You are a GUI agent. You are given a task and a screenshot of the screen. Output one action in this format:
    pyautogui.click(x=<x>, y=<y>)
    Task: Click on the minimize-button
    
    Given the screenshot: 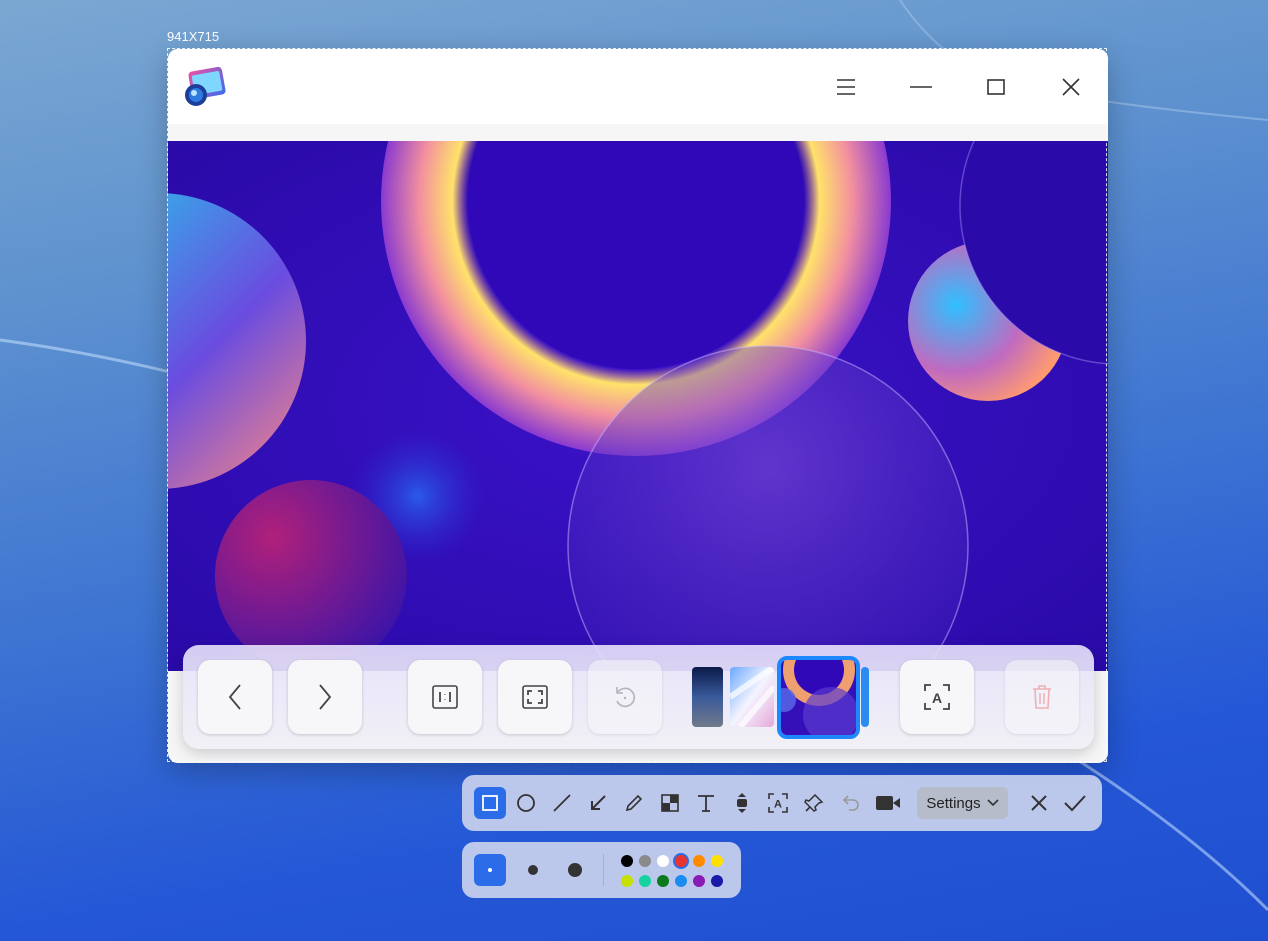 What is the action you would take?
    pyautogui.click(x=921, y=87)
    